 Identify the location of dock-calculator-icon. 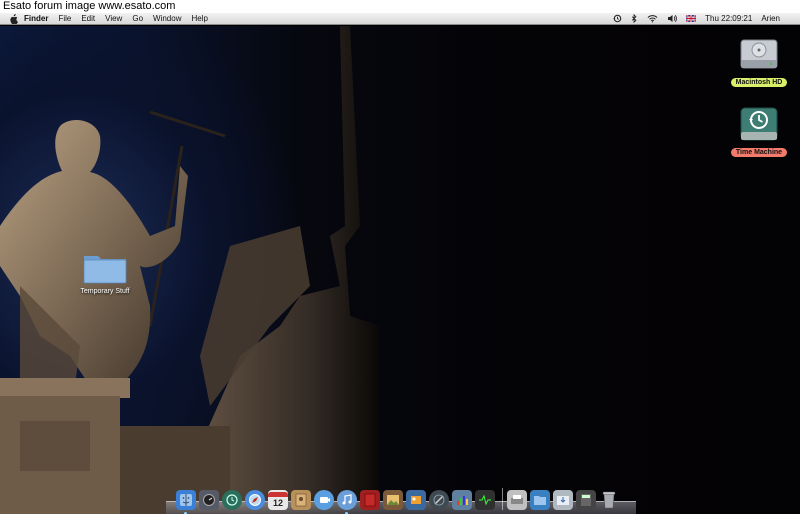
(586, 500).